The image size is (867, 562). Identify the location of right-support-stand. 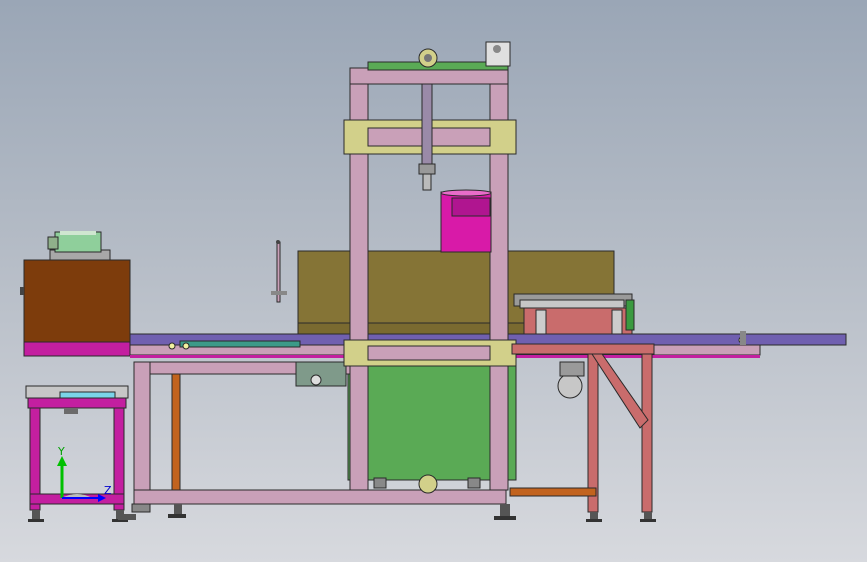
(582, 428).